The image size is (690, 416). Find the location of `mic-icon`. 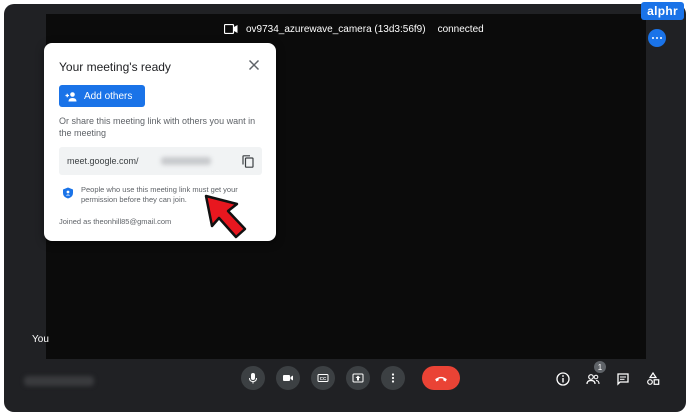

mic-icon is located at coordinates (253, 378).